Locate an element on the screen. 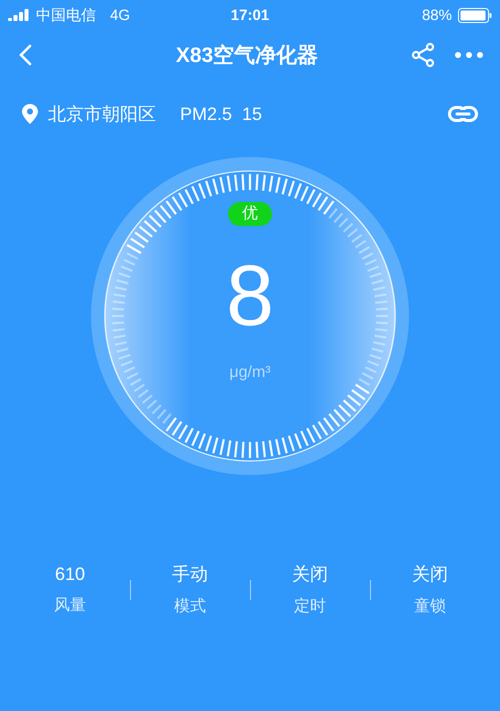 The image size is (500, 711). battery-percent: 88% is located at coordinates (437, 15).